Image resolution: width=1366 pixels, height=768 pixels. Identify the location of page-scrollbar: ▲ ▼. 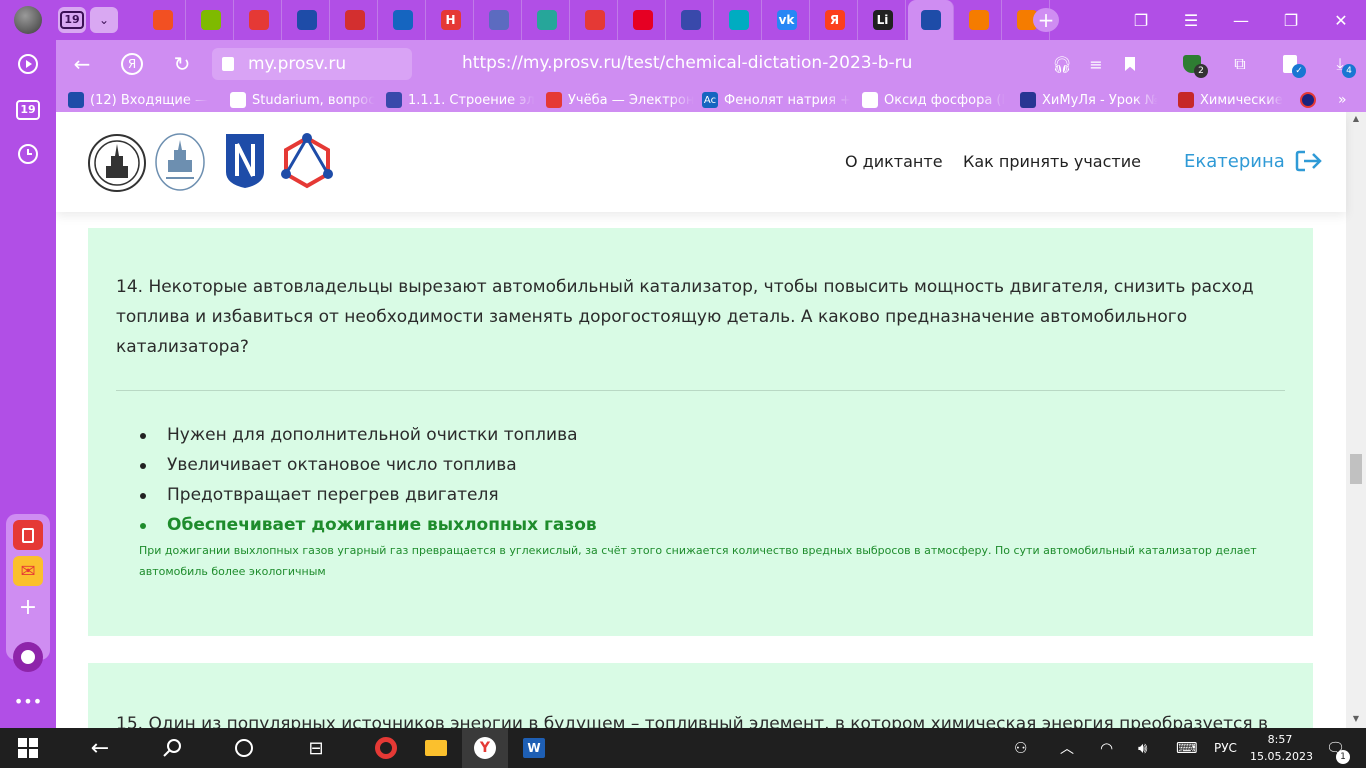
(1356, 420).